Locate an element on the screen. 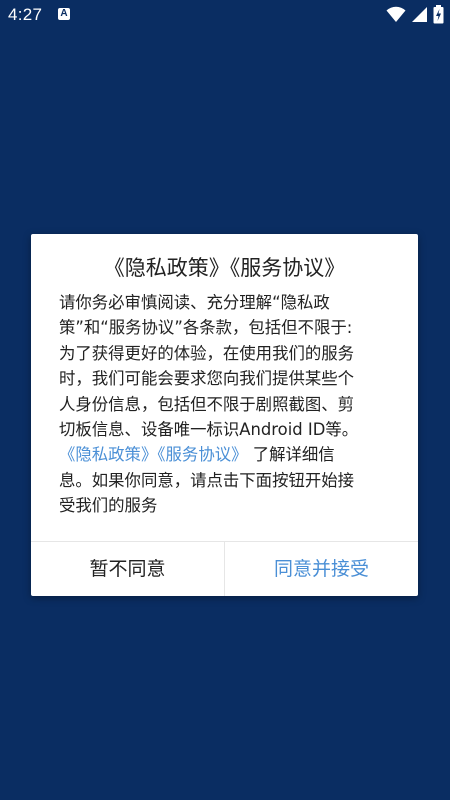 The width and height of the screenshot is (450, 800). status-time: 4:27 is located at coordinates (25, 14).